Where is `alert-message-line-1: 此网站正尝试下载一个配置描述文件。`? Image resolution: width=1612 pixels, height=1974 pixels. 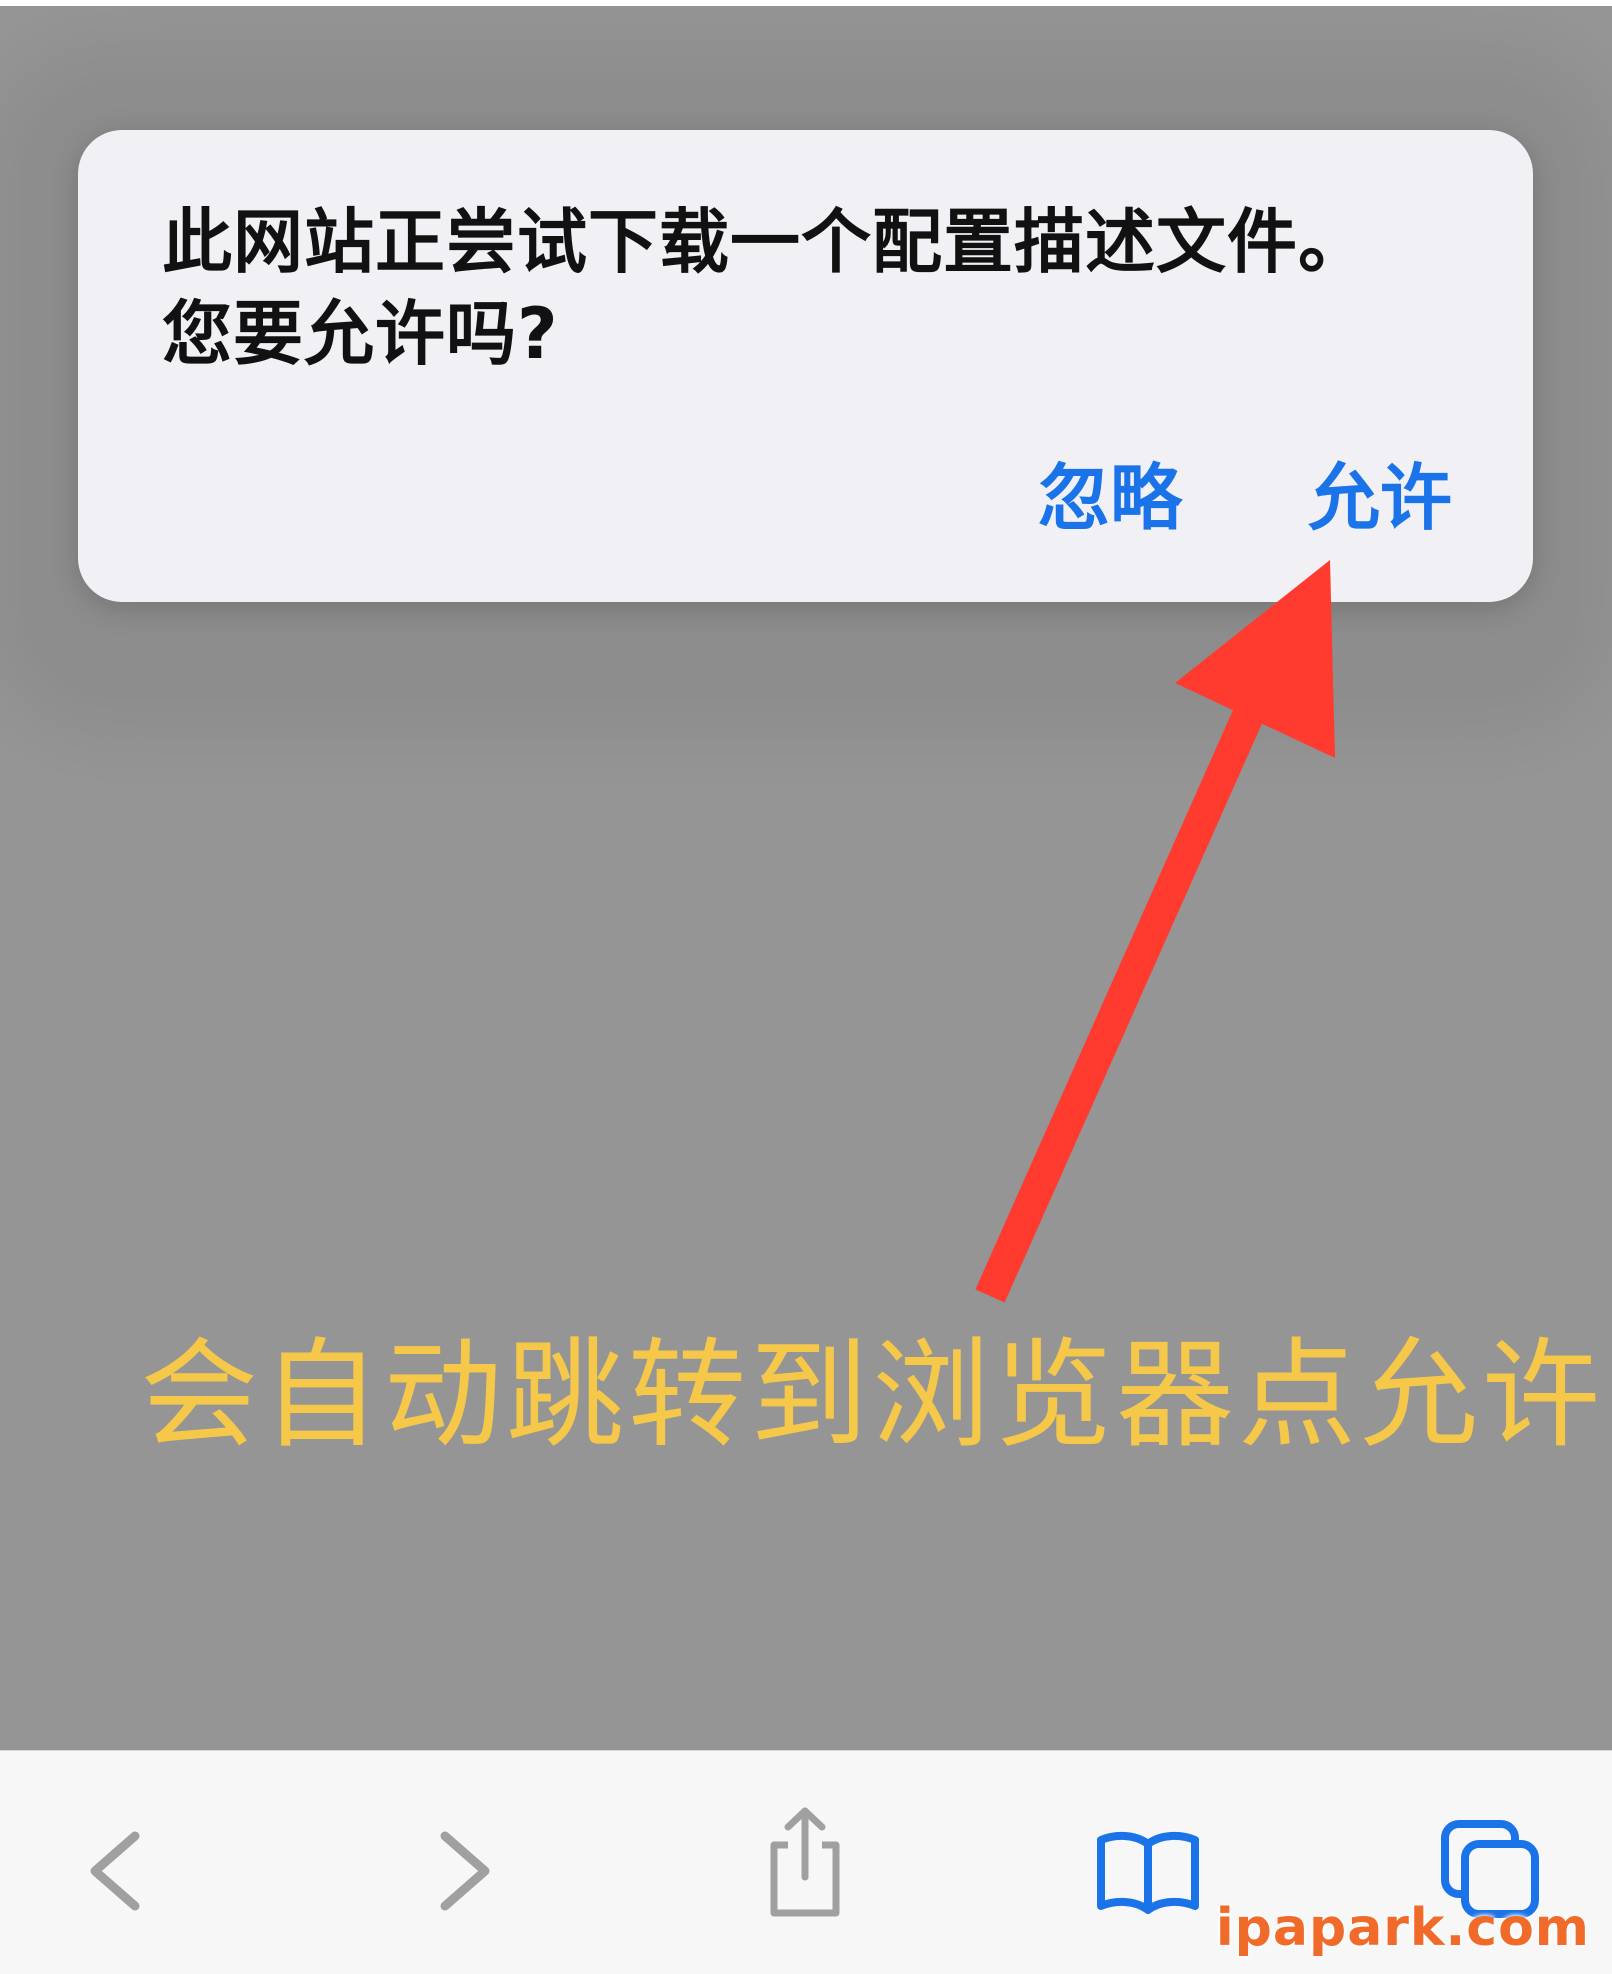
alert-message-line-1: 此网站正尝试下载一个配置描述文件。 is located at coordinates (765, 242).